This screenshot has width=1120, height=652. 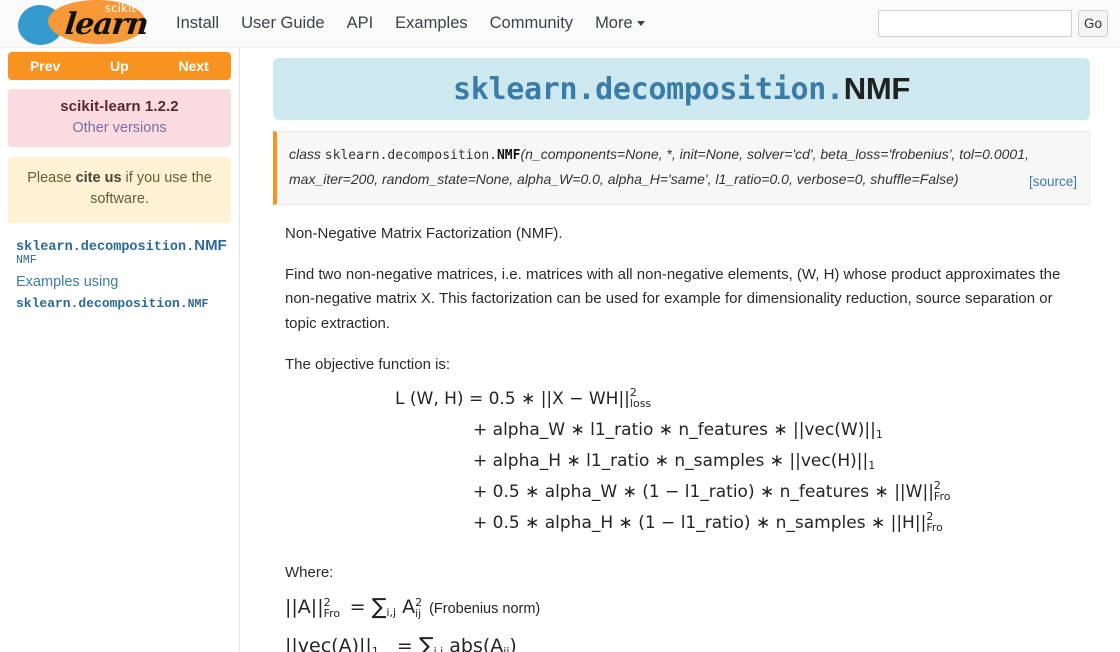 What do you see at coordinates (119, 118) in the screenshot?
I see `version-box: scikit-learn 1.2.2 Other versions` at bounding box center [119, 118].